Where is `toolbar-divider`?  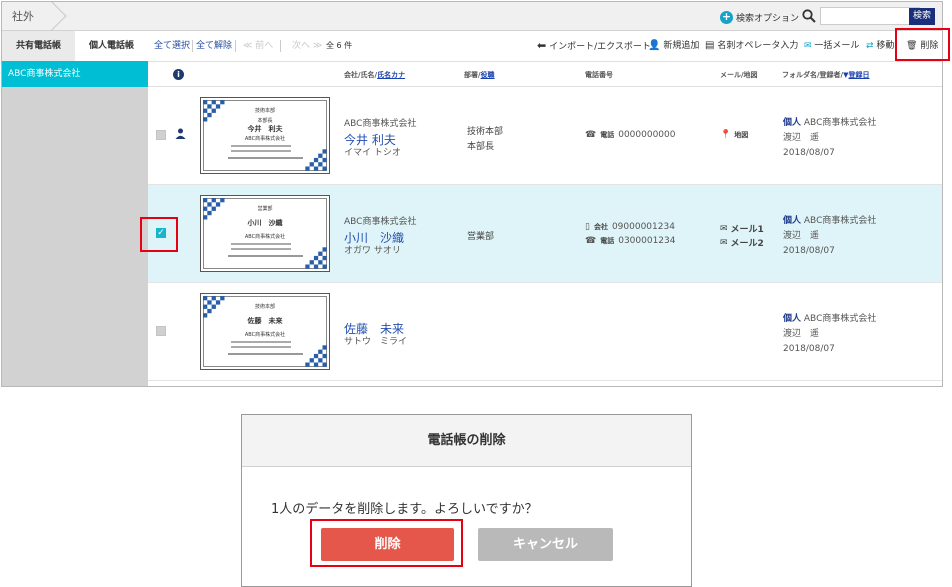 toolbar-divider is located at coordinates (235, 46).